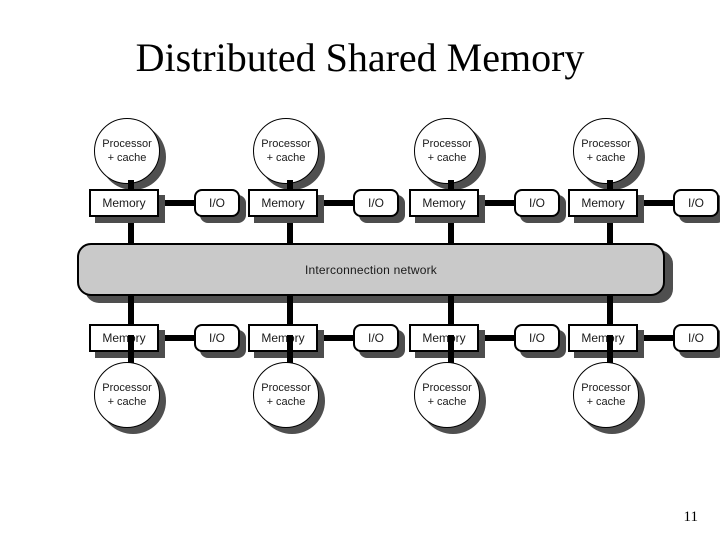 The height and width of the screenshot is (540, 720). What do you see at coordinates (447, 395) in the screenshot?
I see `processor-circle-bottom-3: Processor + cache` at bounding box center [447, 395].